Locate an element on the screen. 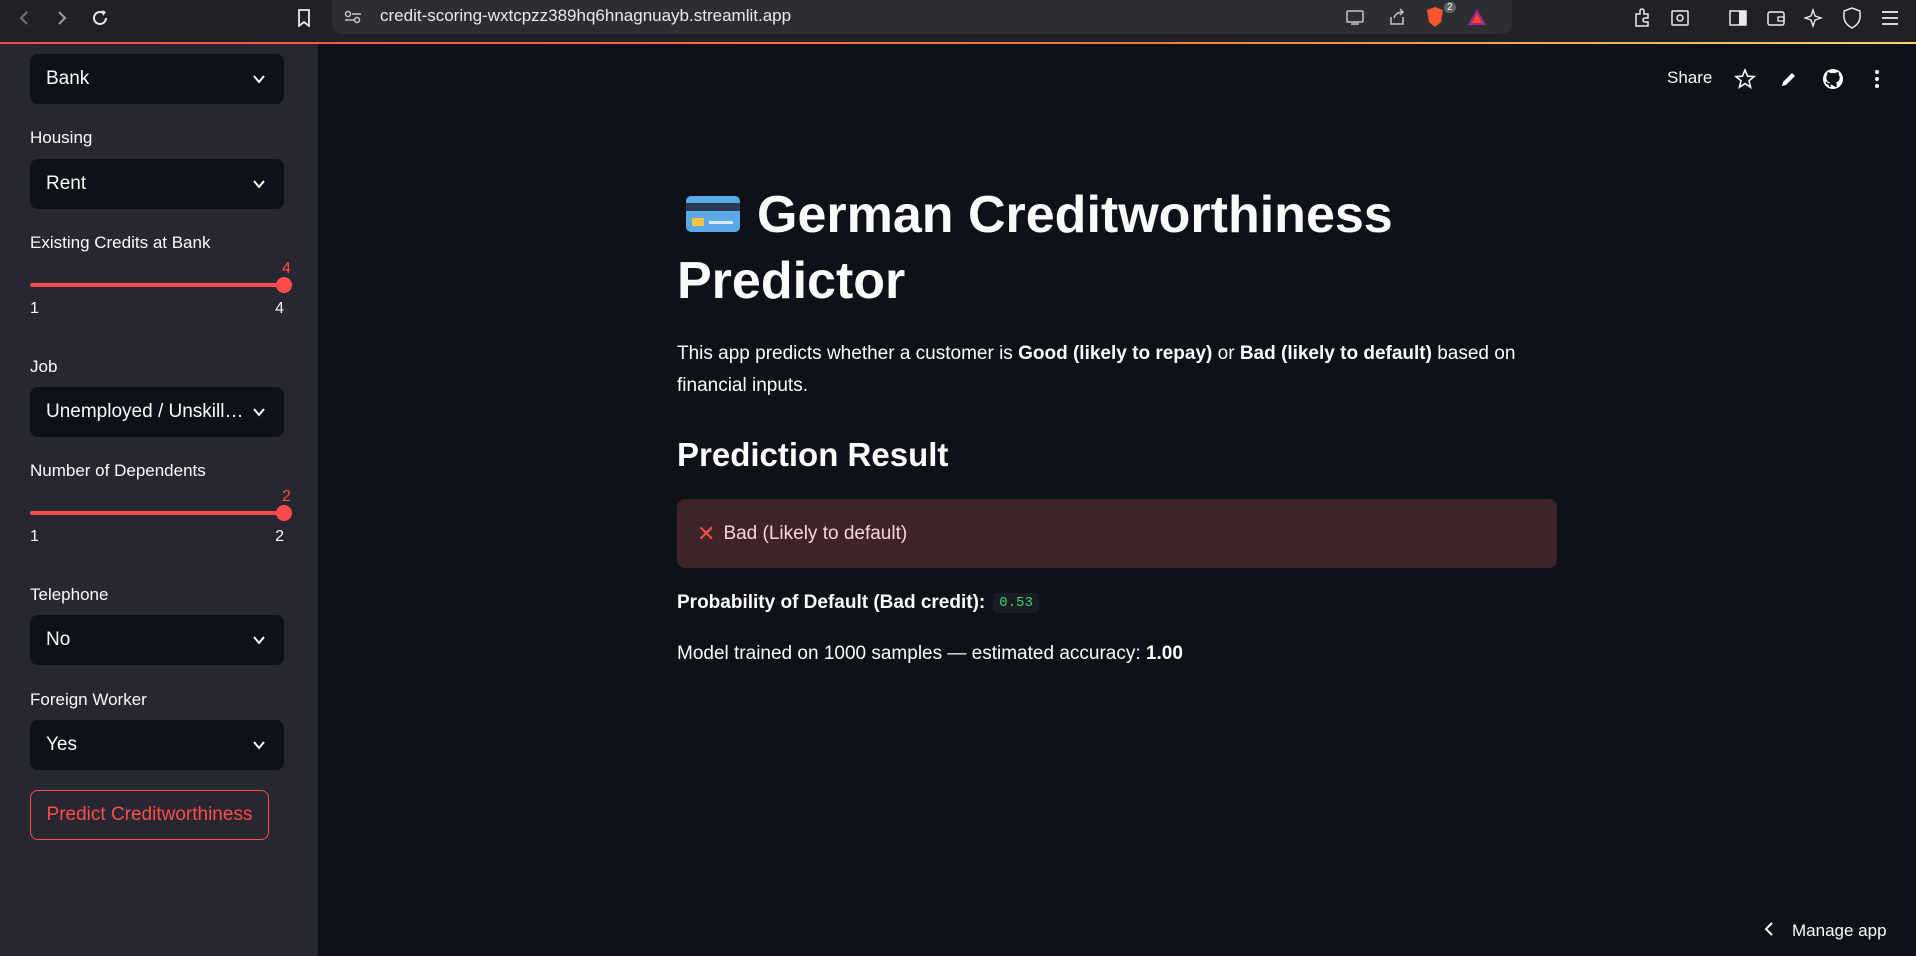 The width and height of the screenshot is (1916, 956). credit-card-icon is located at coordinates (713, 208).